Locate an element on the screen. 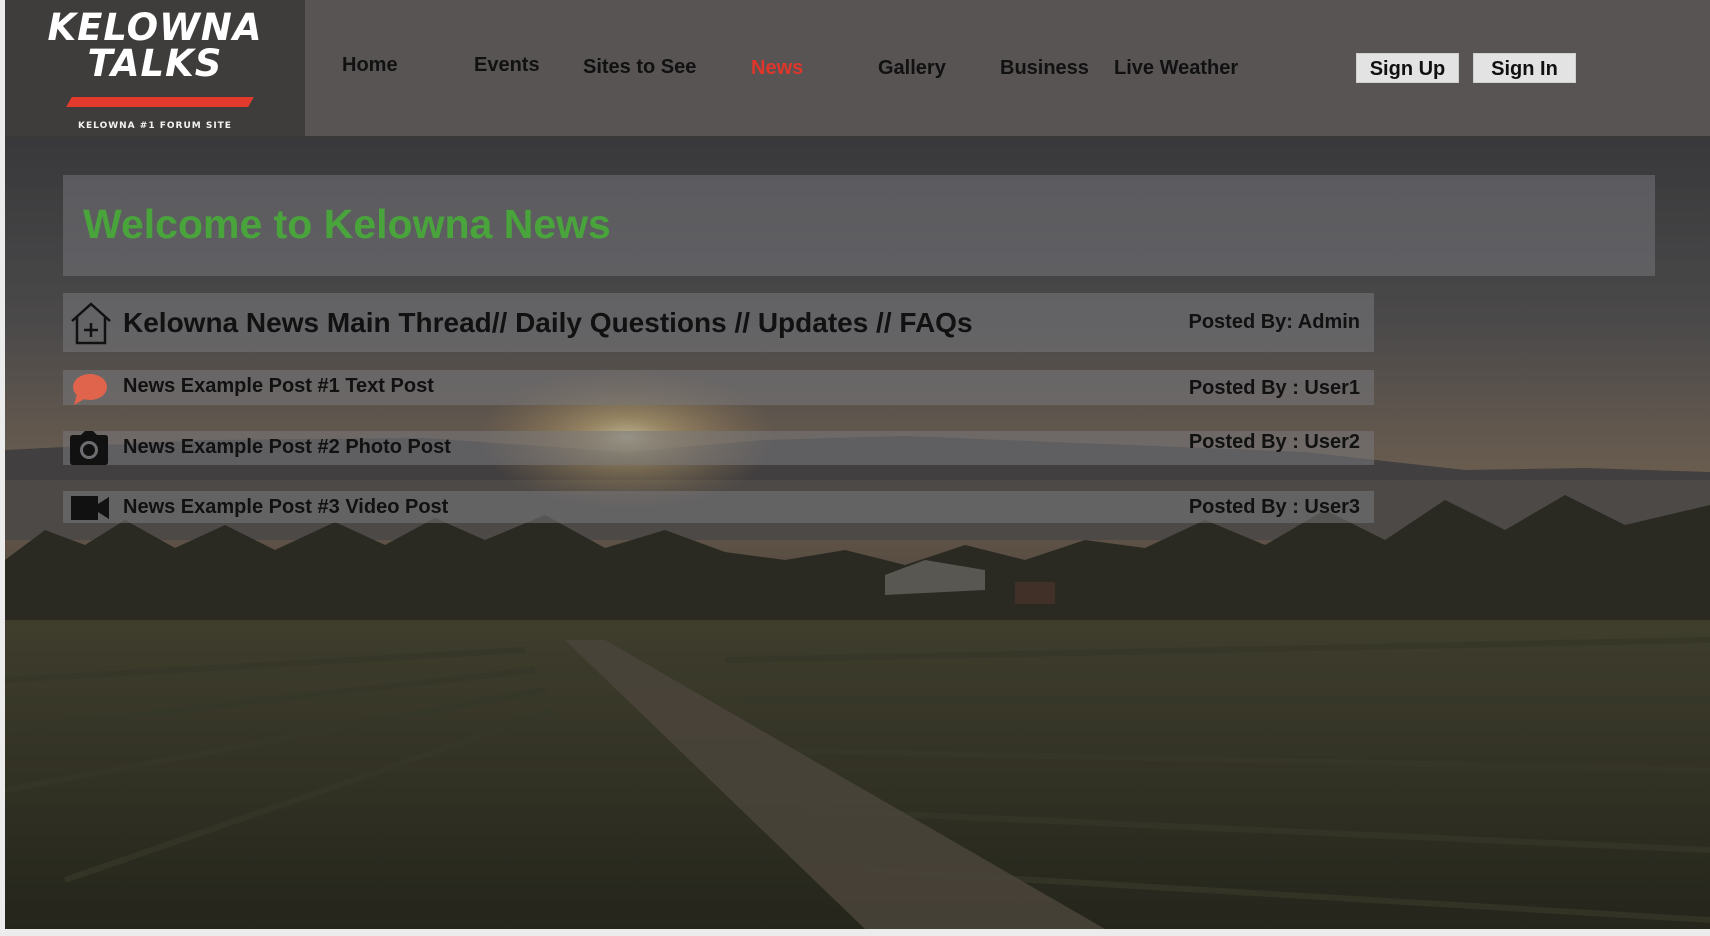 This screenshot has width=1710, height=936. logo-accent-stripe is located at coordinates (160, 102).